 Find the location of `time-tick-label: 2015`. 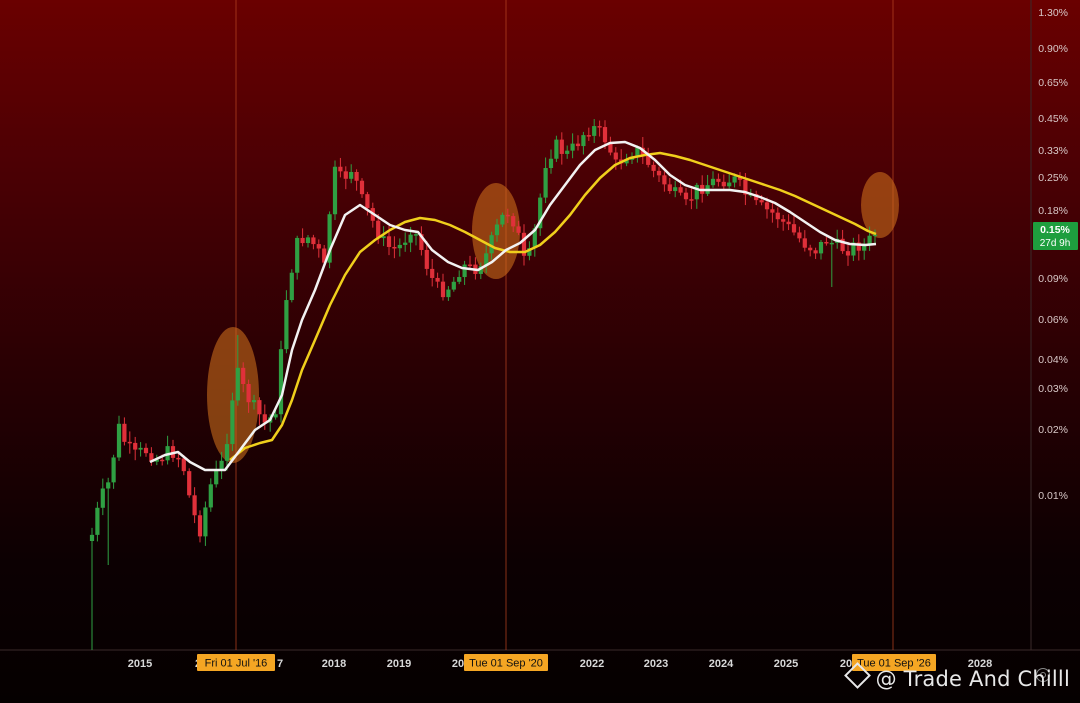

time-tick-label: 2015 is located at coordinates (140, 664).